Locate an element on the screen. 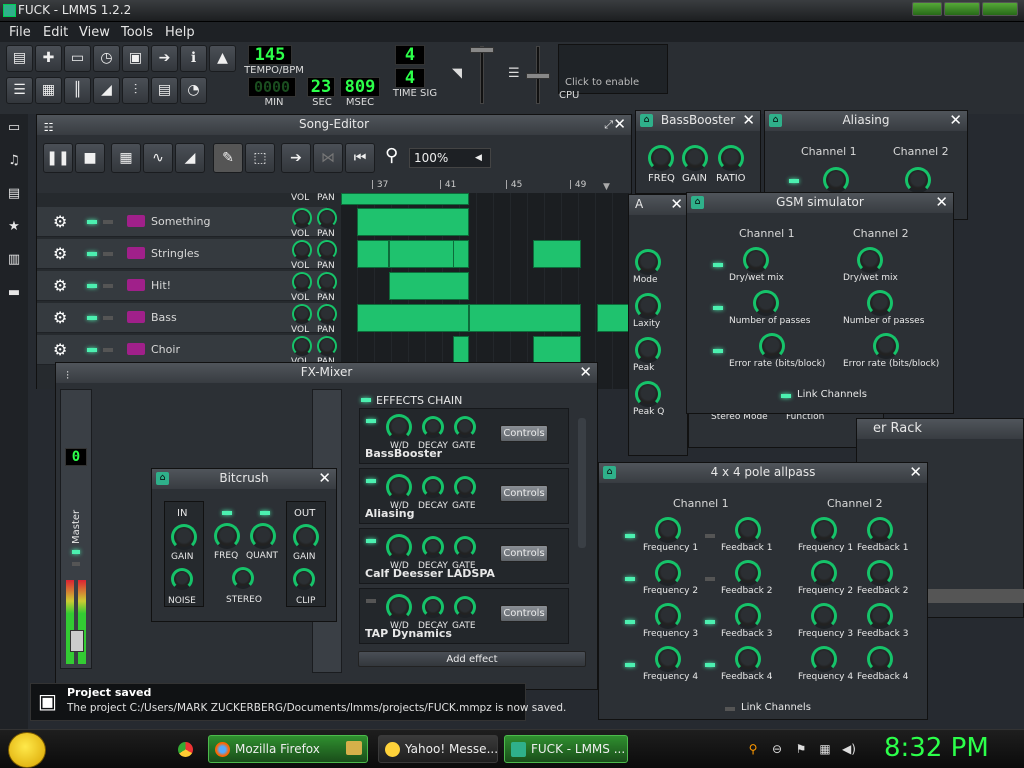 This screenshot has width=1024, height=768. frequency-3-channel-2-knob is located at coordinates (824, 616).